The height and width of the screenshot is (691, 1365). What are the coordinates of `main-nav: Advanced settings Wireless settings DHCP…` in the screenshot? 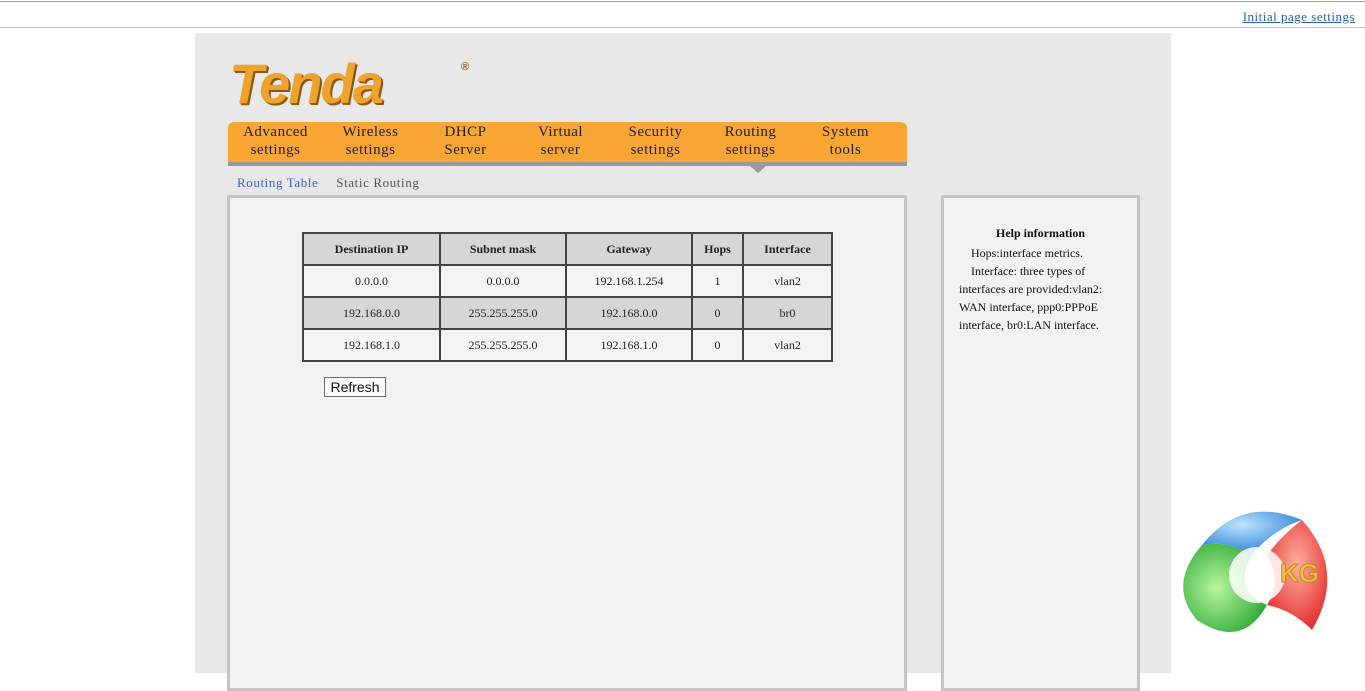 It's located at (567, 144).